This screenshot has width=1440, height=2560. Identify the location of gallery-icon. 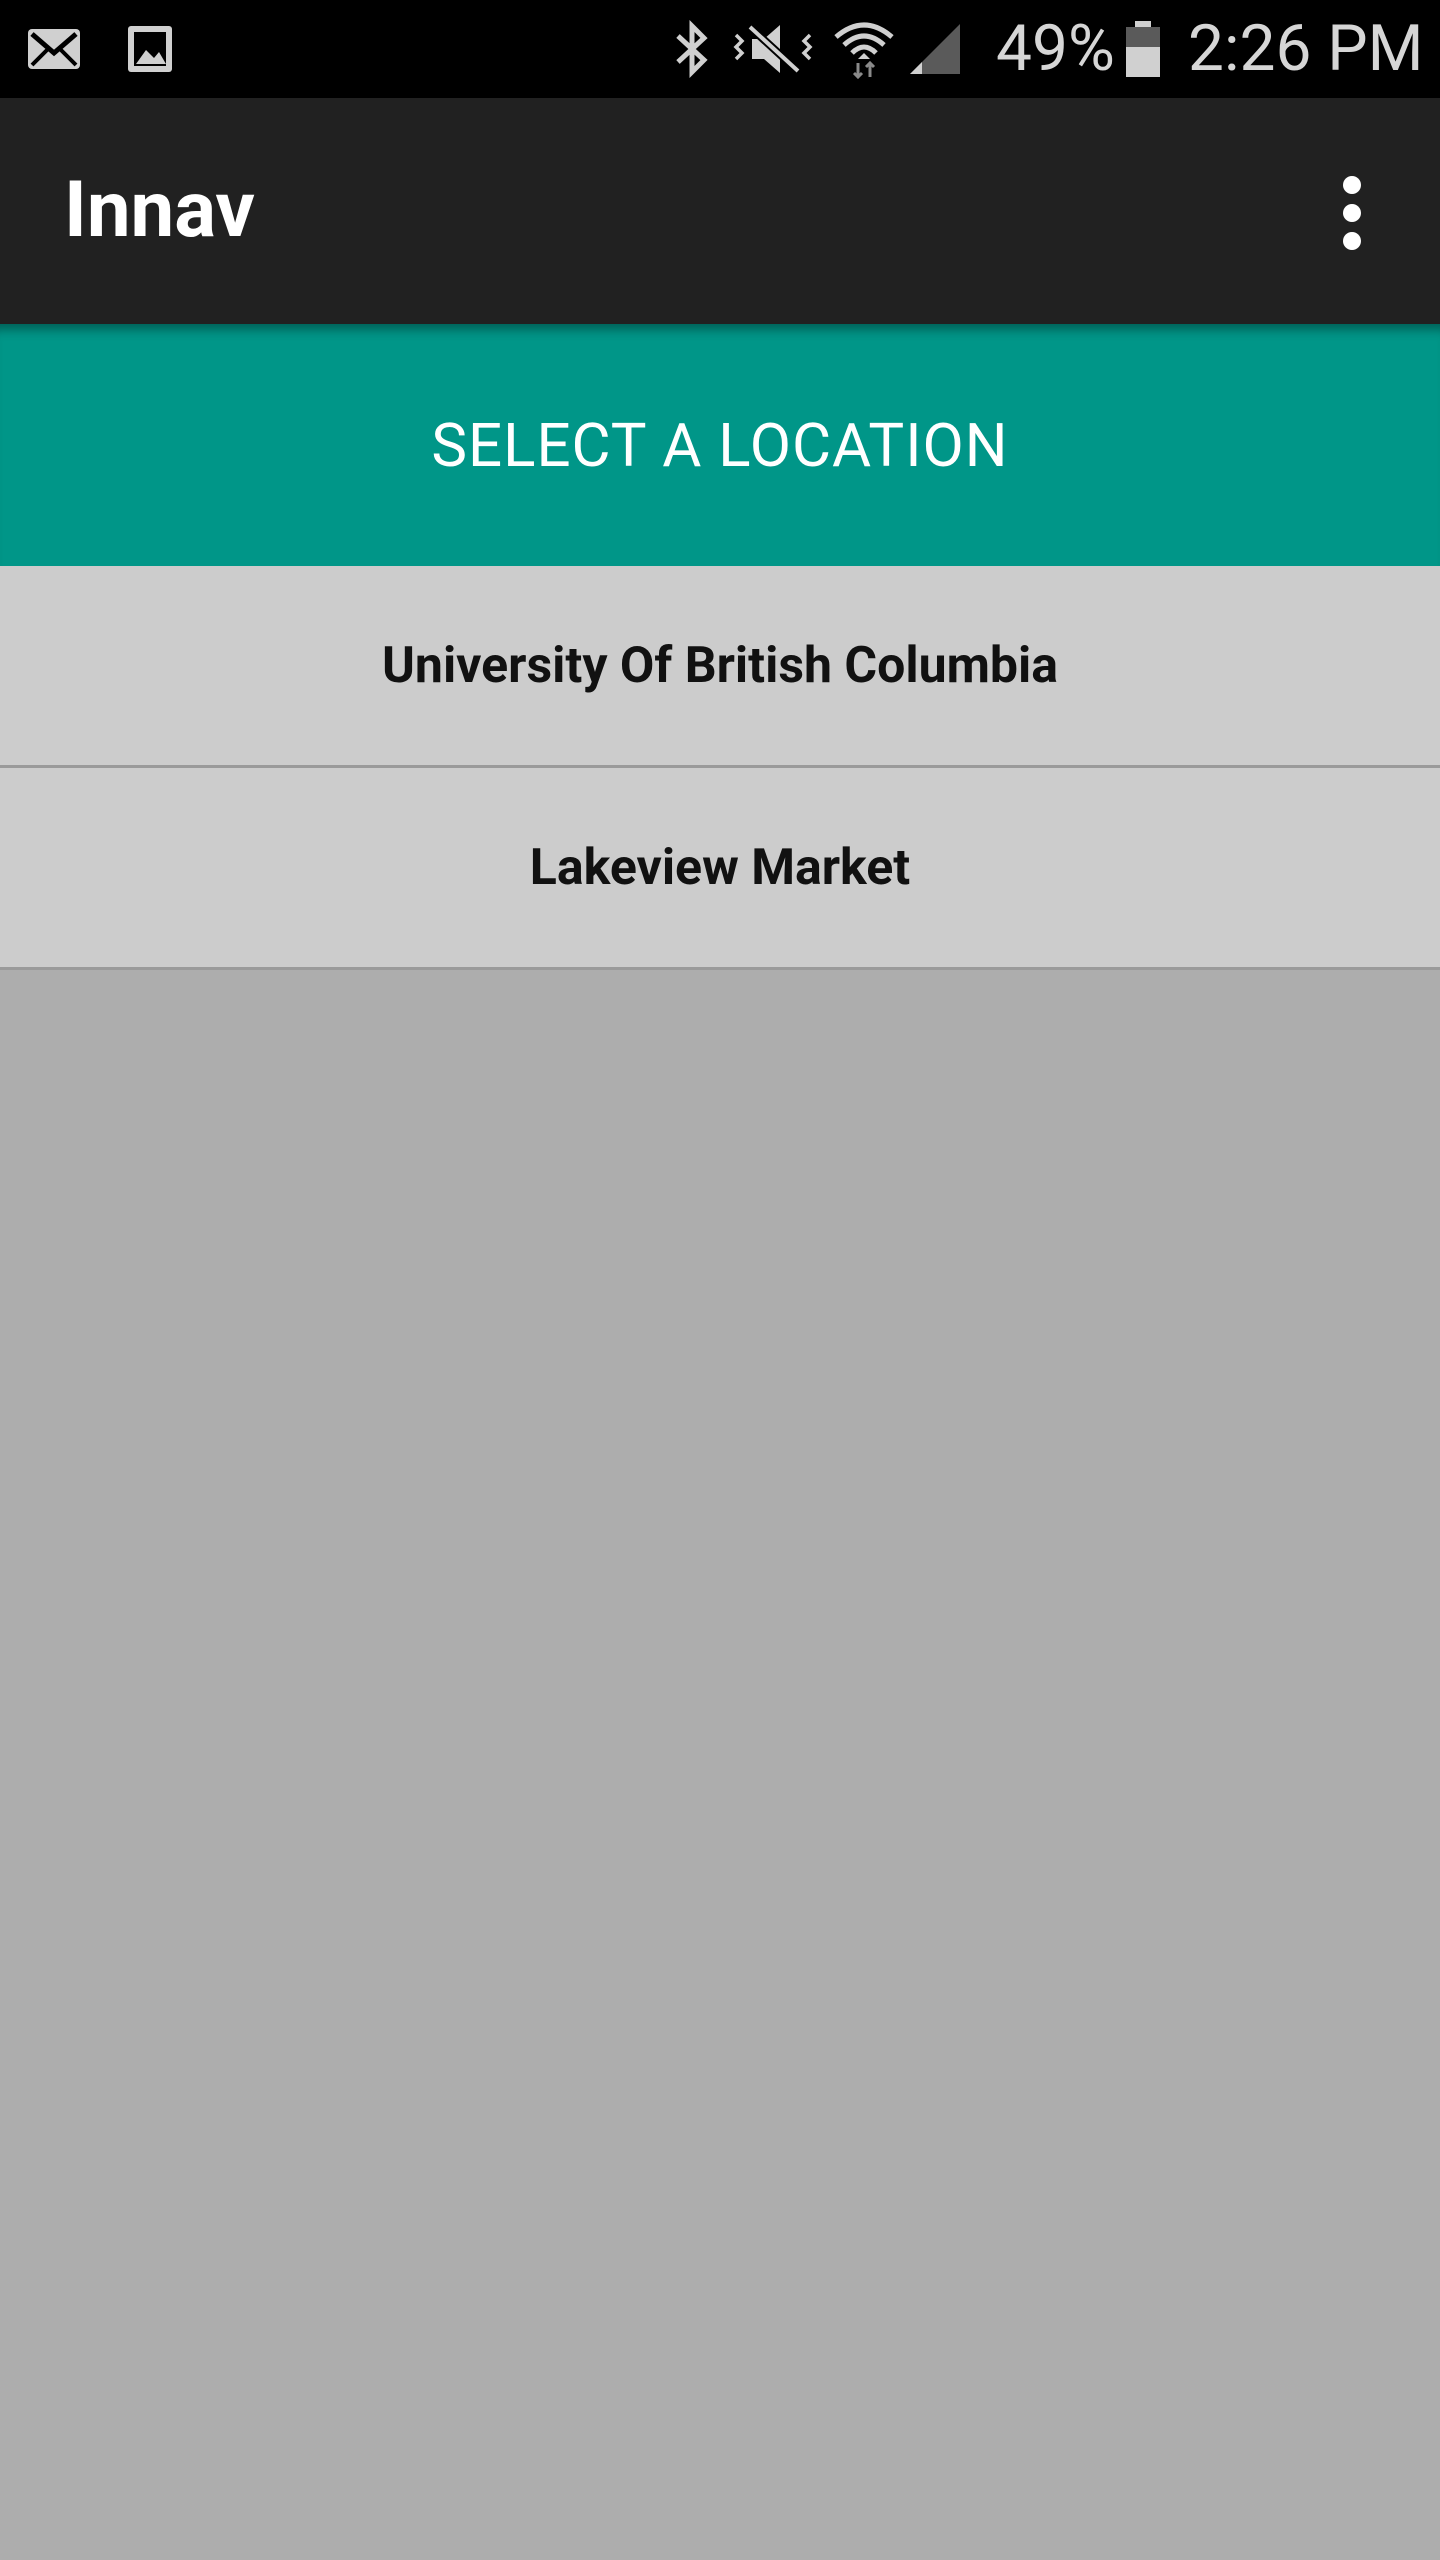
(150, 49).